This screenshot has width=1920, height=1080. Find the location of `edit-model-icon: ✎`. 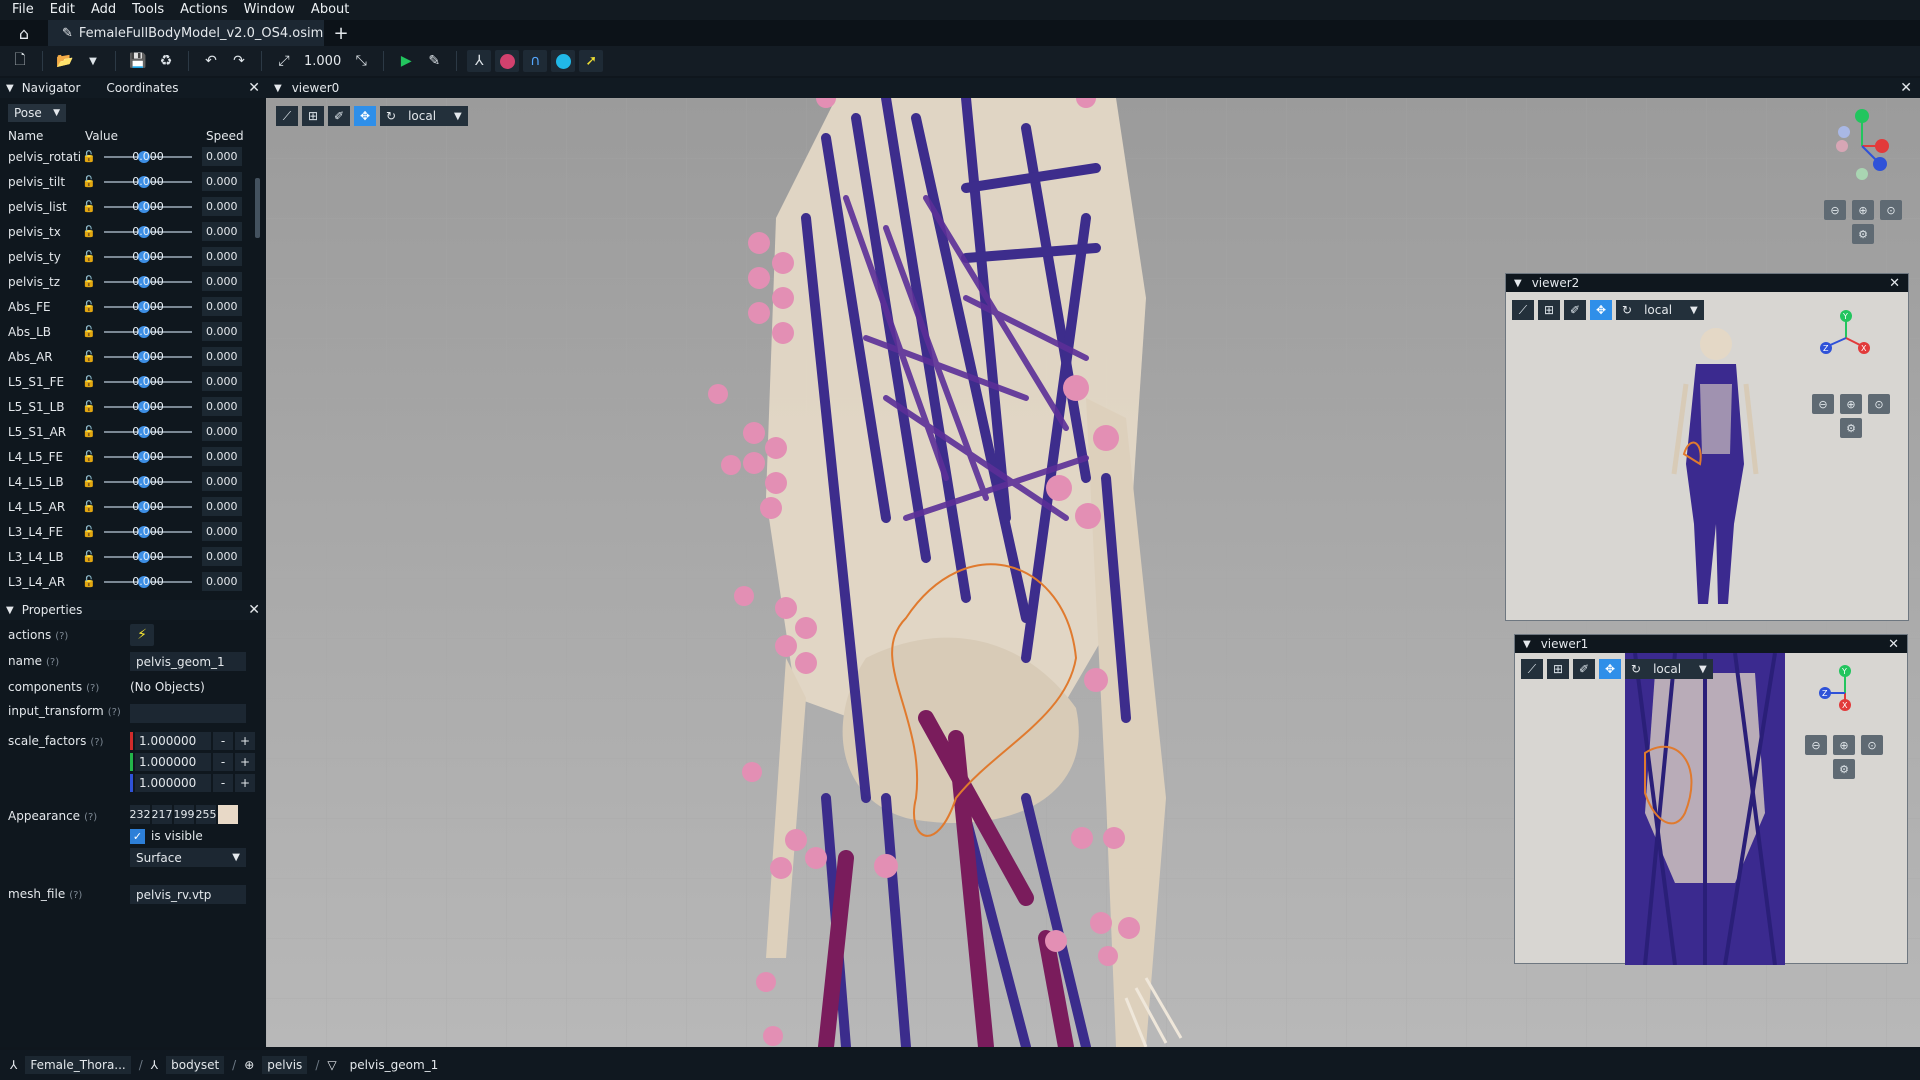

edit-model-icon: ✎ is located at coordinates (434, 61).